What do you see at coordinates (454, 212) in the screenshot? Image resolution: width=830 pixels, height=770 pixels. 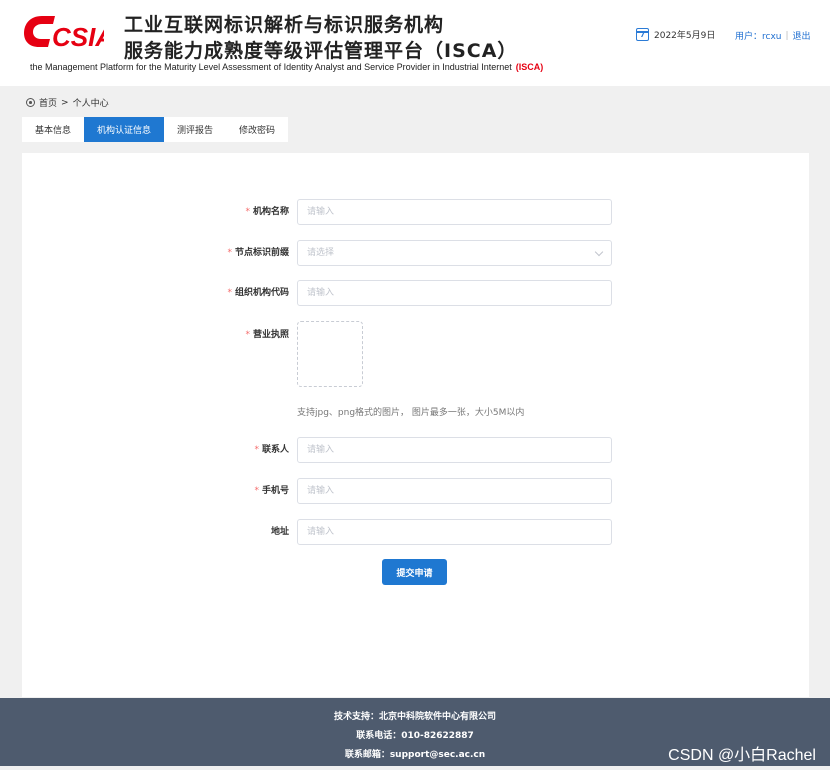 I see `org-name-input` at bounding box center [454, 212].